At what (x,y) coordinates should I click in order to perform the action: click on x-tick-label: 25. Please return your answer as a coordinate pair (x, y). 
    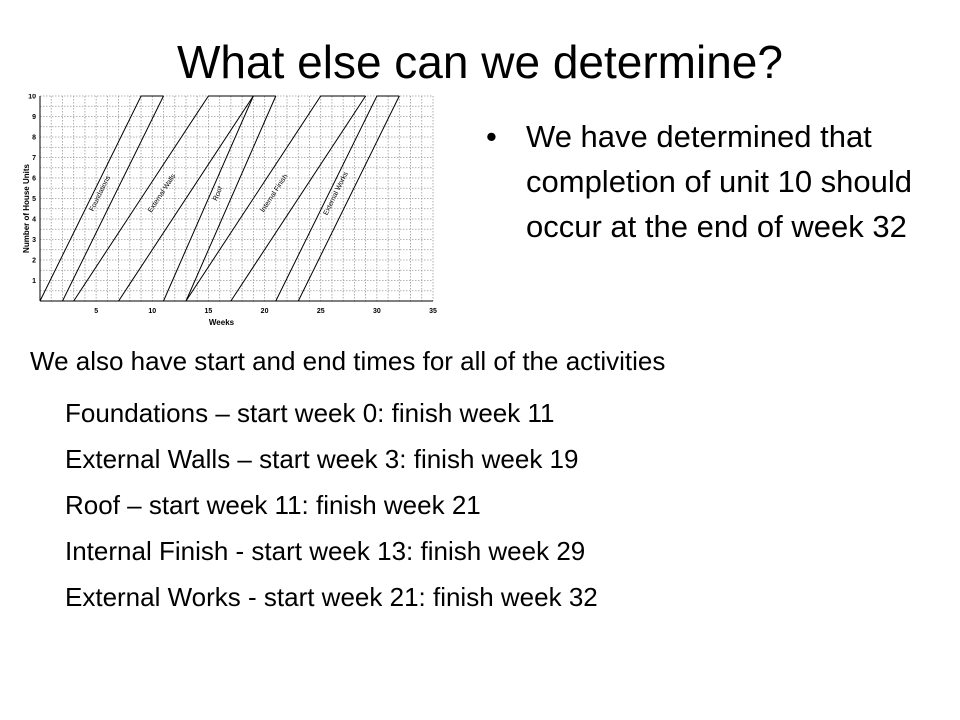
    Looking at the image, I should click on (321, 311).